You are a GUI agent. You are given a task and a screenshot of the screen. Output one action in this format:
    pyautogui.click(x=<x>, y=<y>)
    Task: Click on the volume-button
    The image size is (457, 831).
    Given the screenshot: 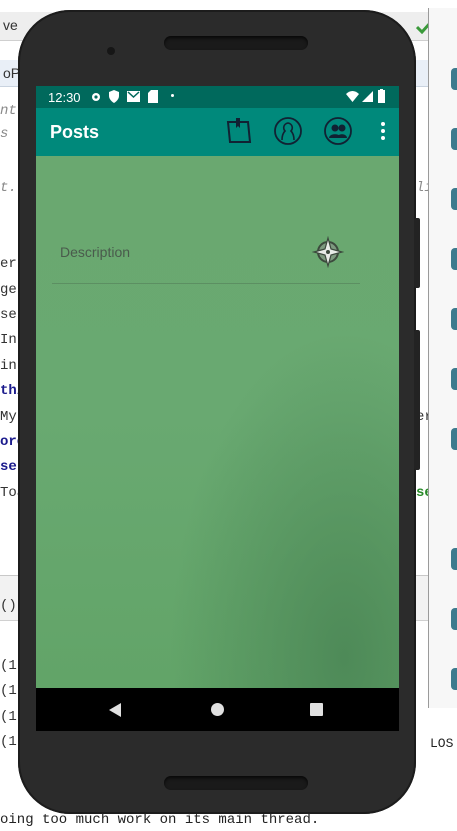 What is the action you would take?
    pyautogui.click(x=417, y=400)
    